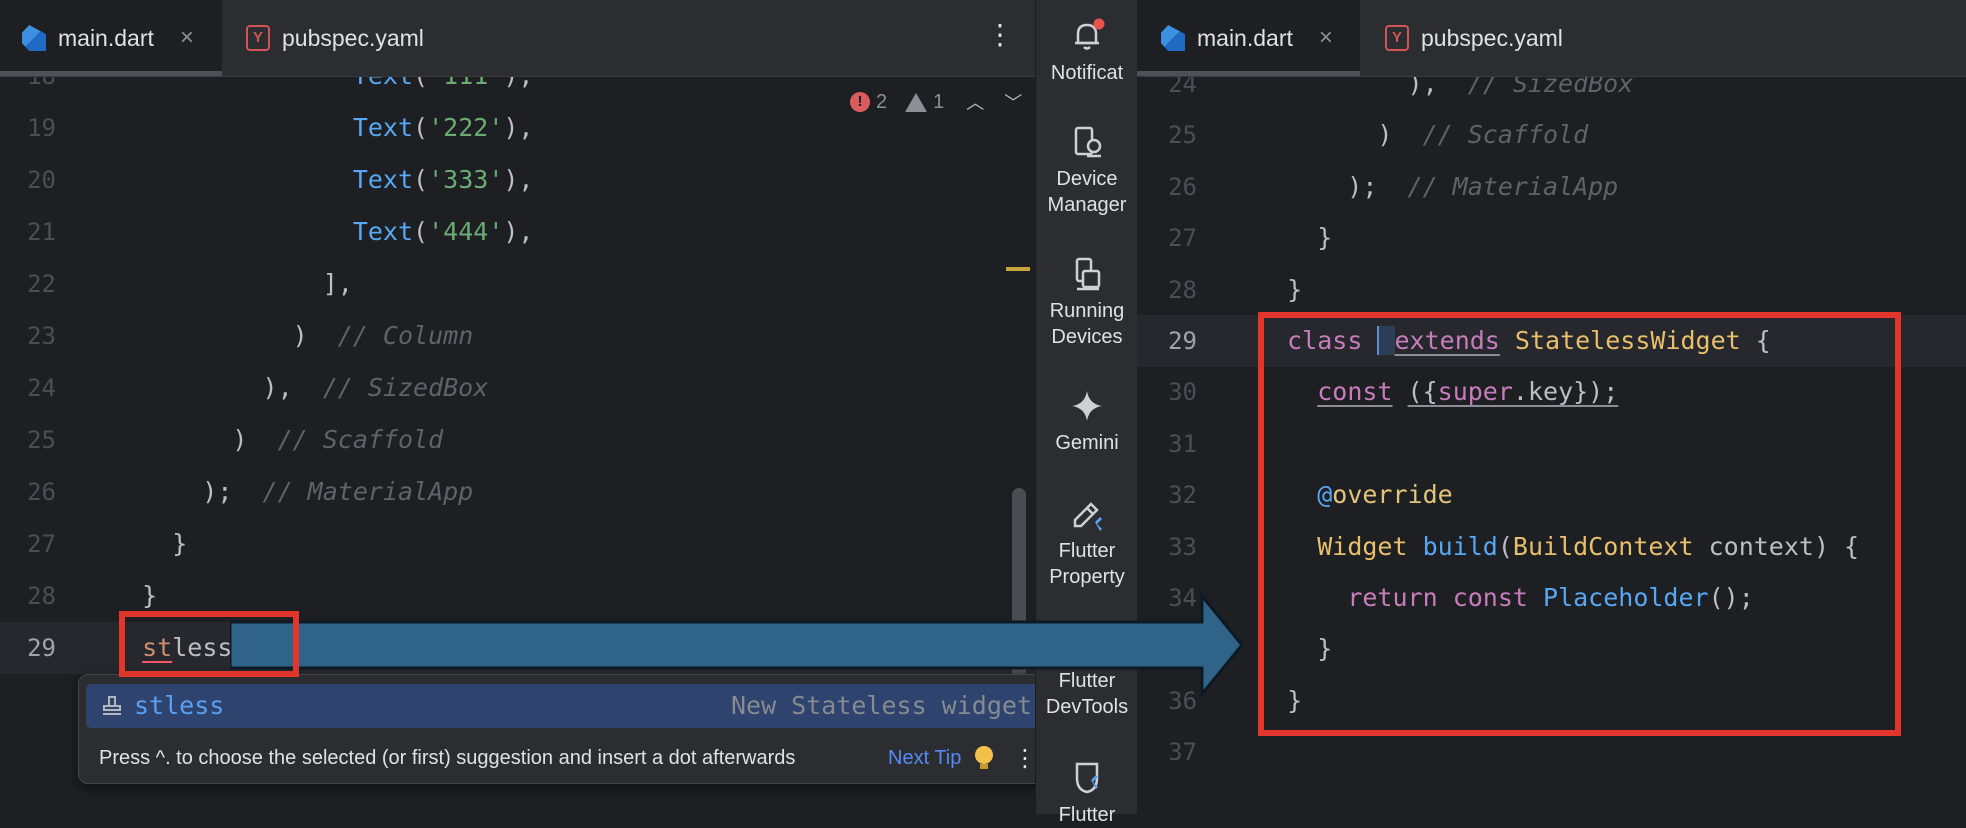 This screenshot has height=828, width=1966. Describe the element at coordinates (179, 705) in the screenshot. I see `completion-item-label: stless` at that location.